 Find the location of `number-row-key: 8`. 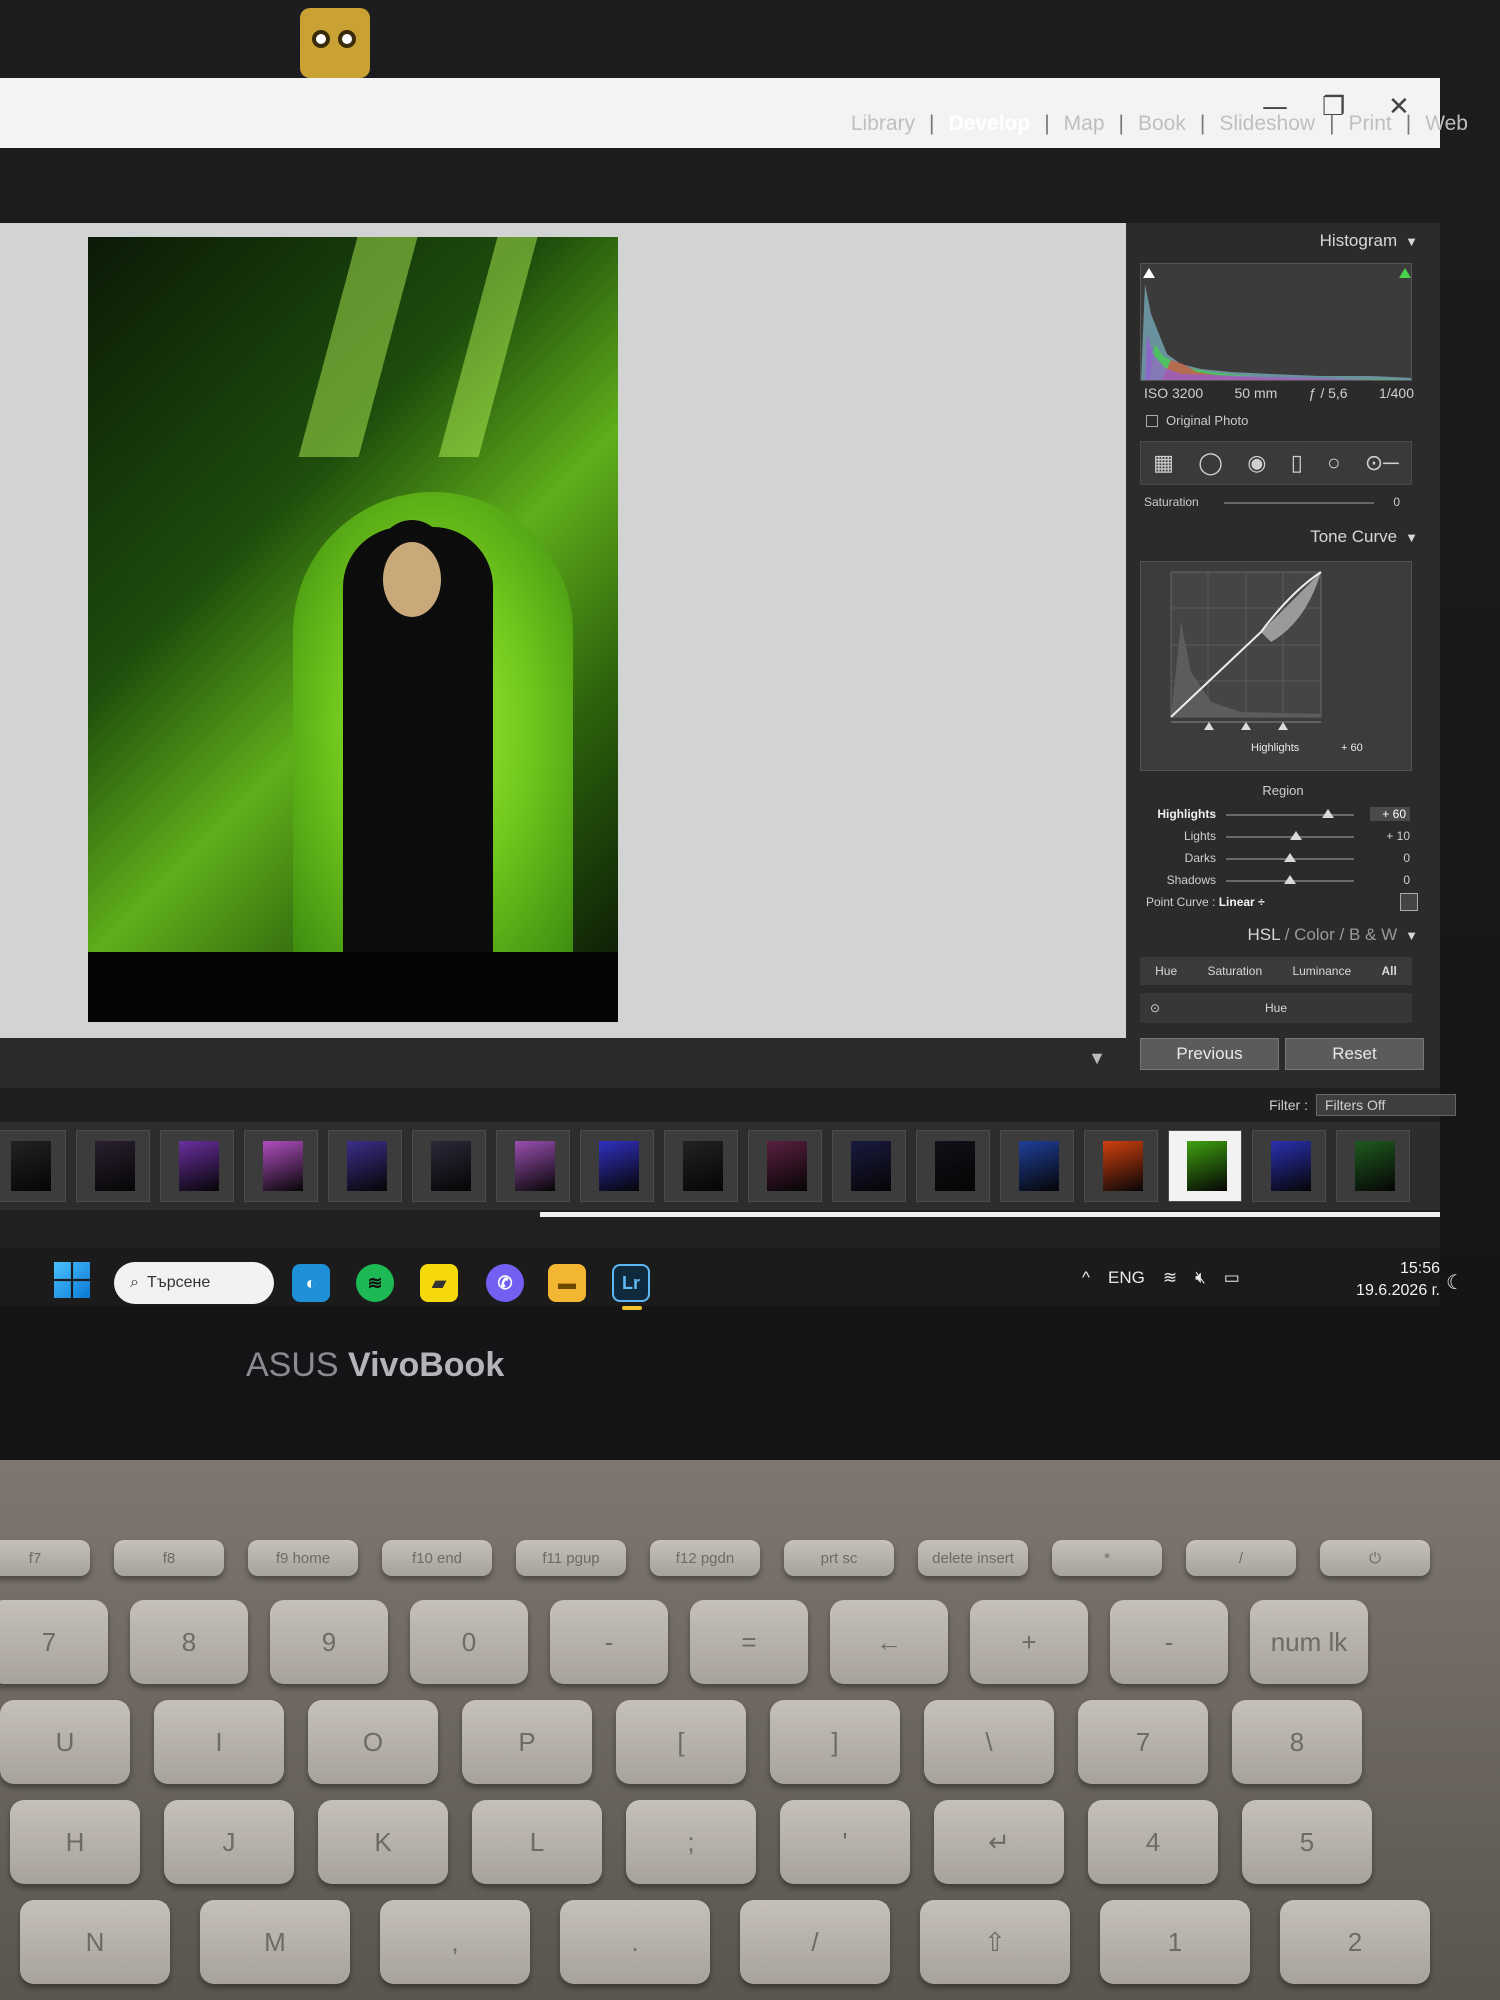

number-row-key: 8 is located at coordinates (189, 1642).